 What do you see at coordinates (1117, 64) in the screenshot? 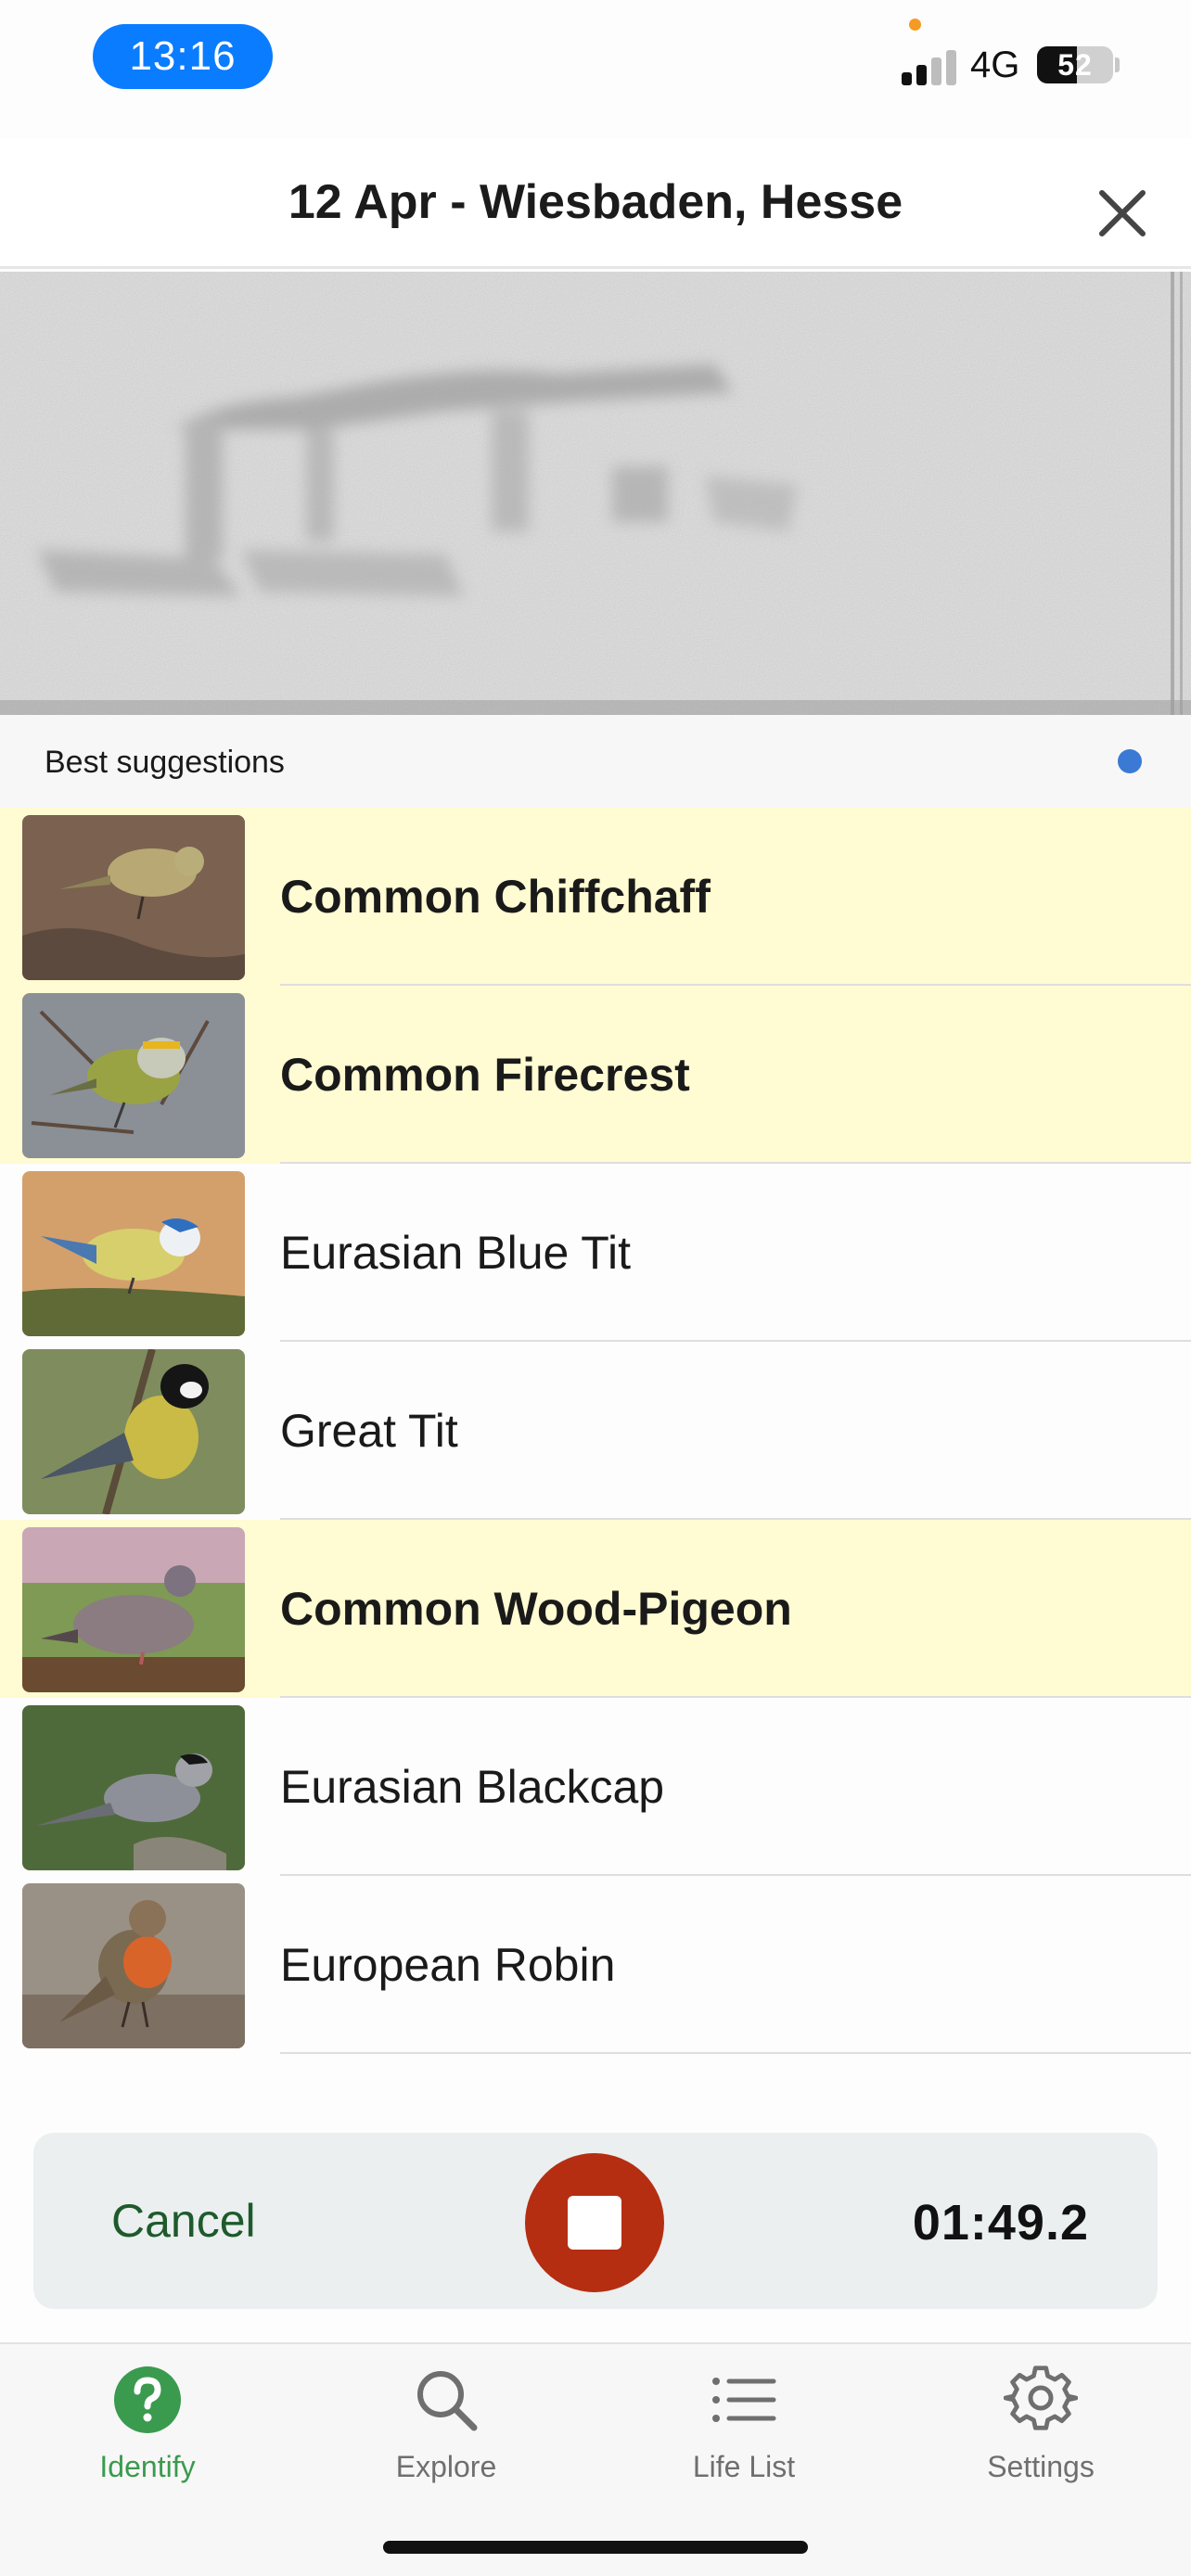
I see `battery-tip` at bounding box center [1117, 64].